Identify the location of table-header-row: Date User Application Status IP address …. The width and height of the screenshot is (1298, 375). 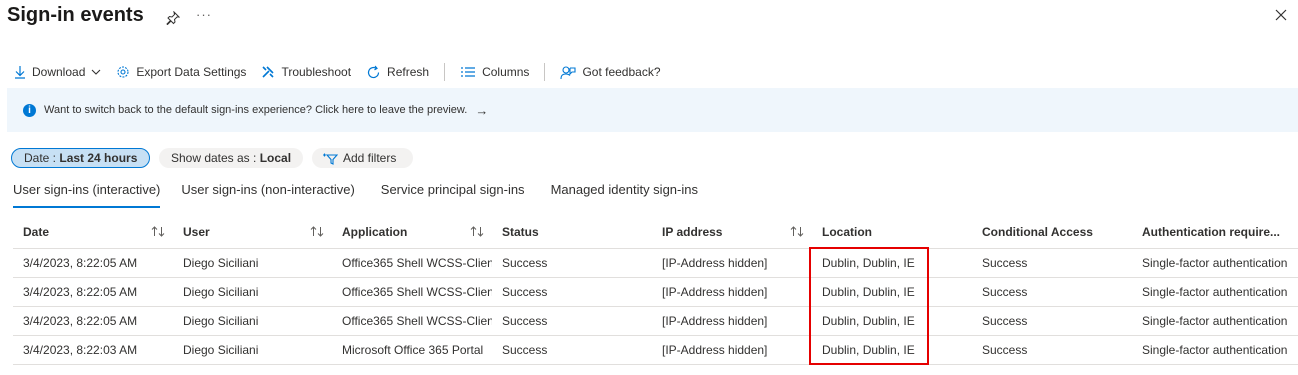
(655, 232).